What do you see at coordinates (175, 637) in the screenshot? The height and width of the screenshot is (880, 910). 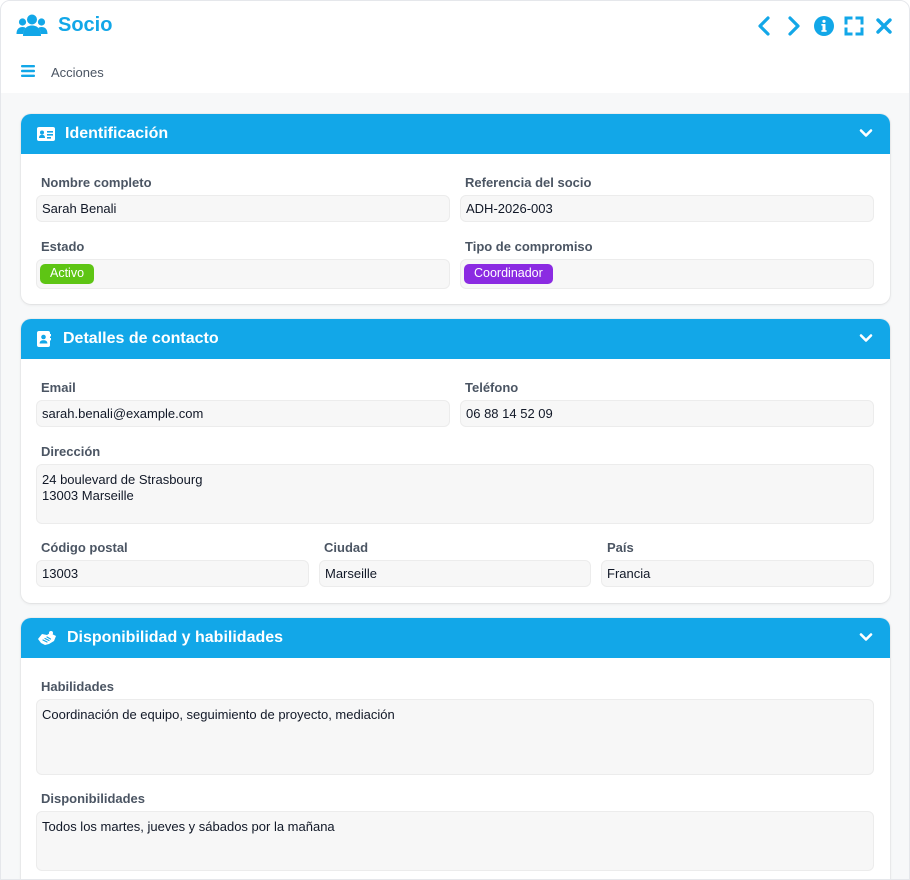 I see `section-title: Disponibilidad y habilidades` at bounding box center [175, 637].